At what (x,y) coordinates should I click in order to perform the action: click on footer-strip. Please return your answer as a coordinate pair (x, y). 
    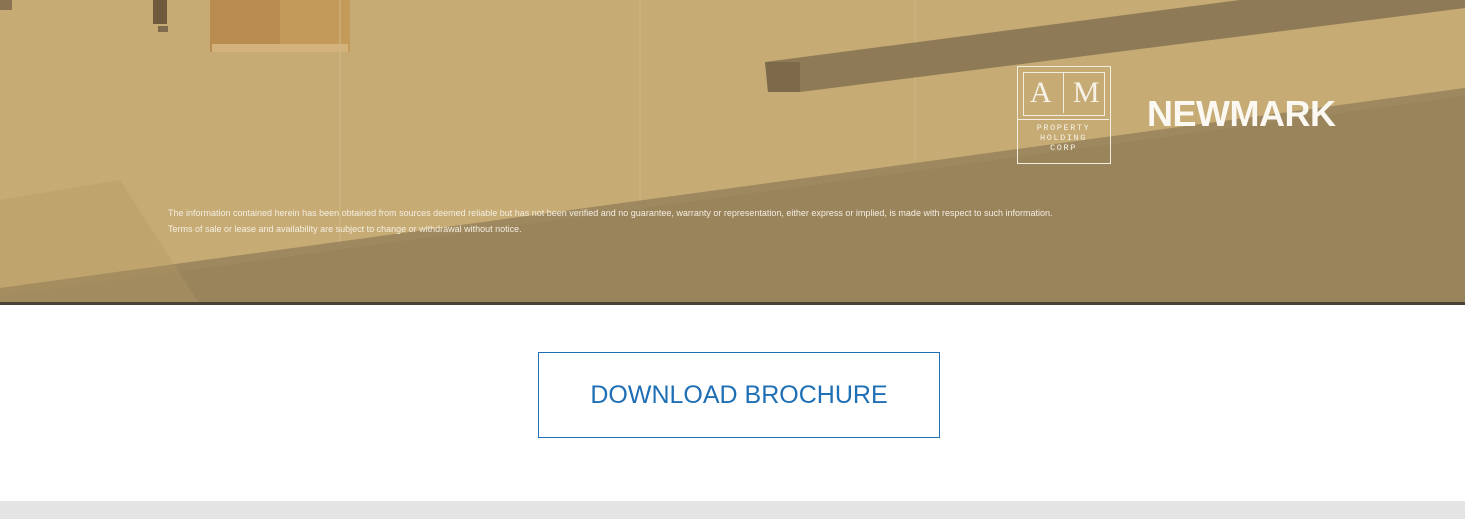
    Looking at the image, I should click on (732, 510).